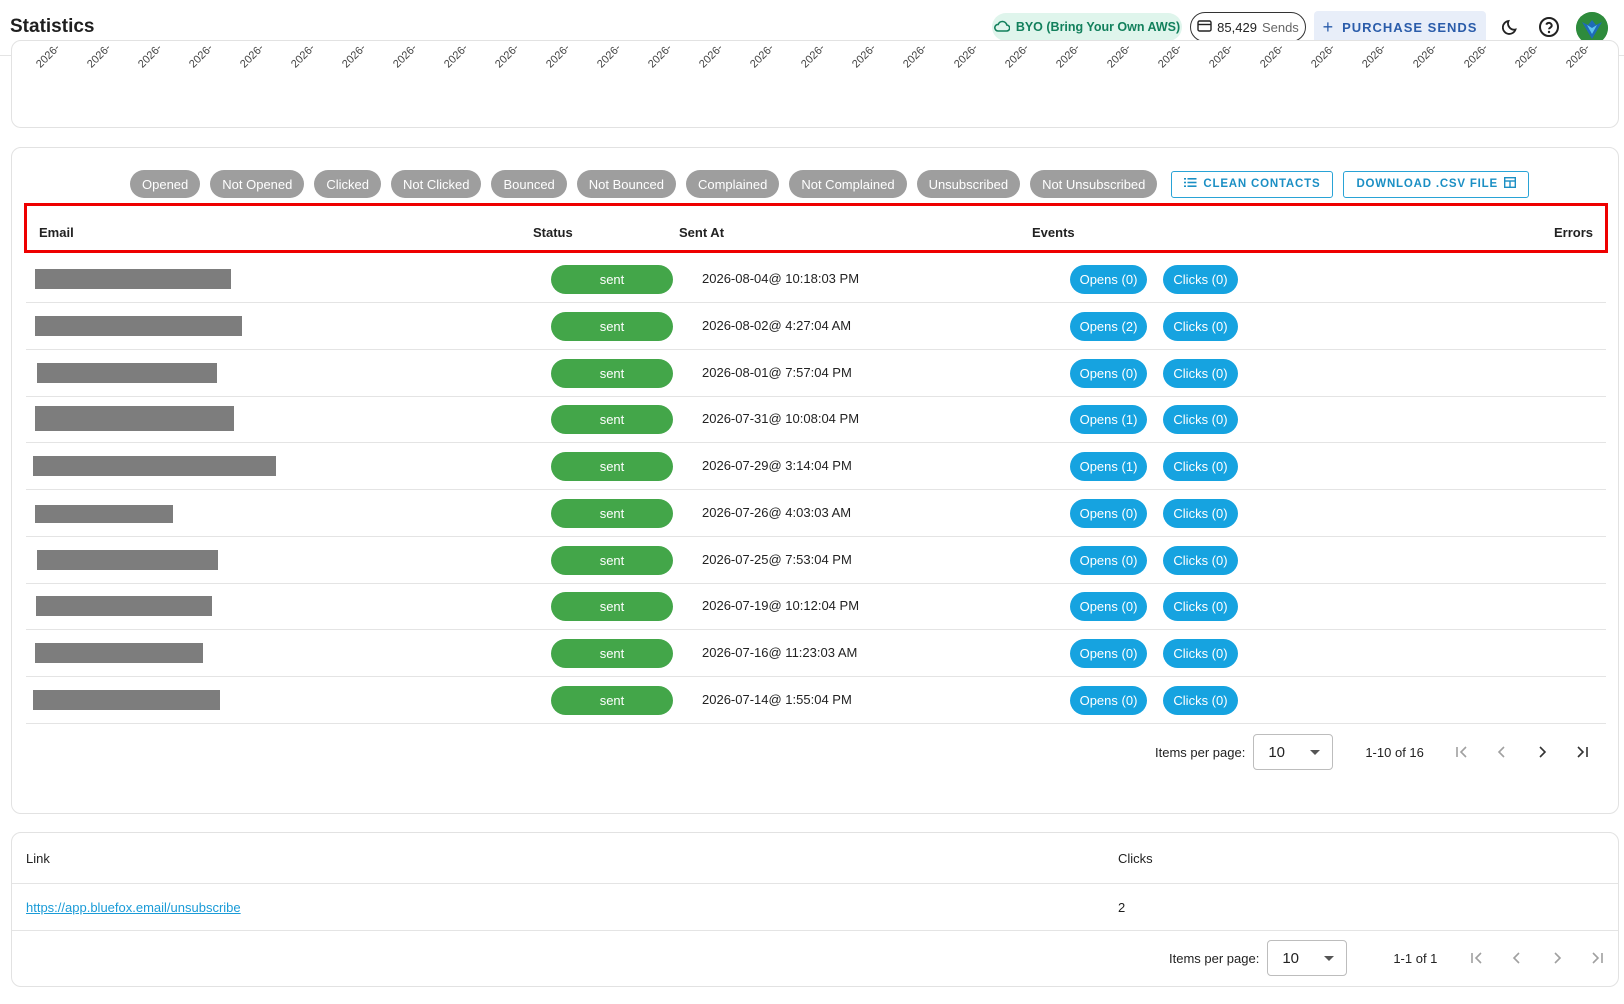  I want to click on list-icon, so click(1190, 184).